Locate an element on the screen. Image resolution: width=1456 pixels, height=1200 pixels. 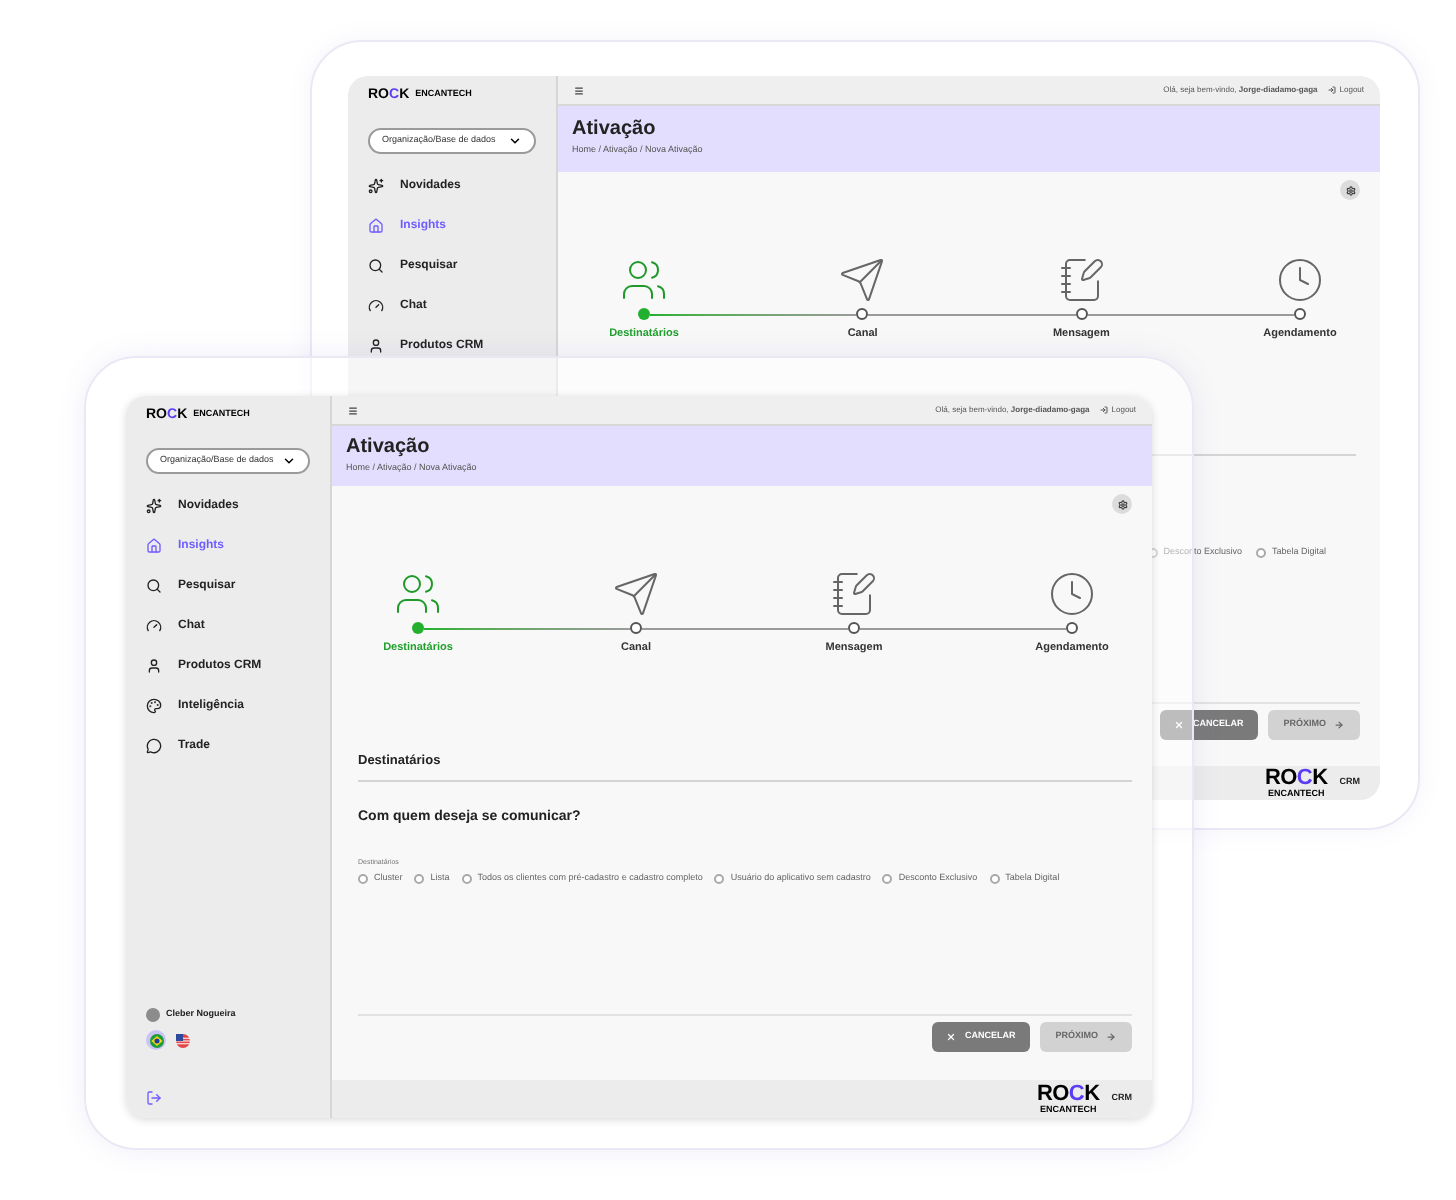
avatar is located at coordinates (153, 1015).